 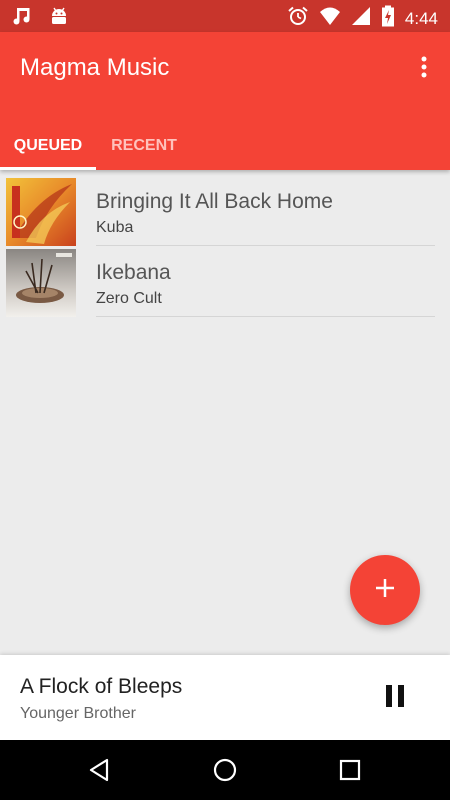 What do you see at coordinates (78, 713) in the screenshot?
I see `now-playing-artist: Younger Brother` at bounding box center [78, 713].